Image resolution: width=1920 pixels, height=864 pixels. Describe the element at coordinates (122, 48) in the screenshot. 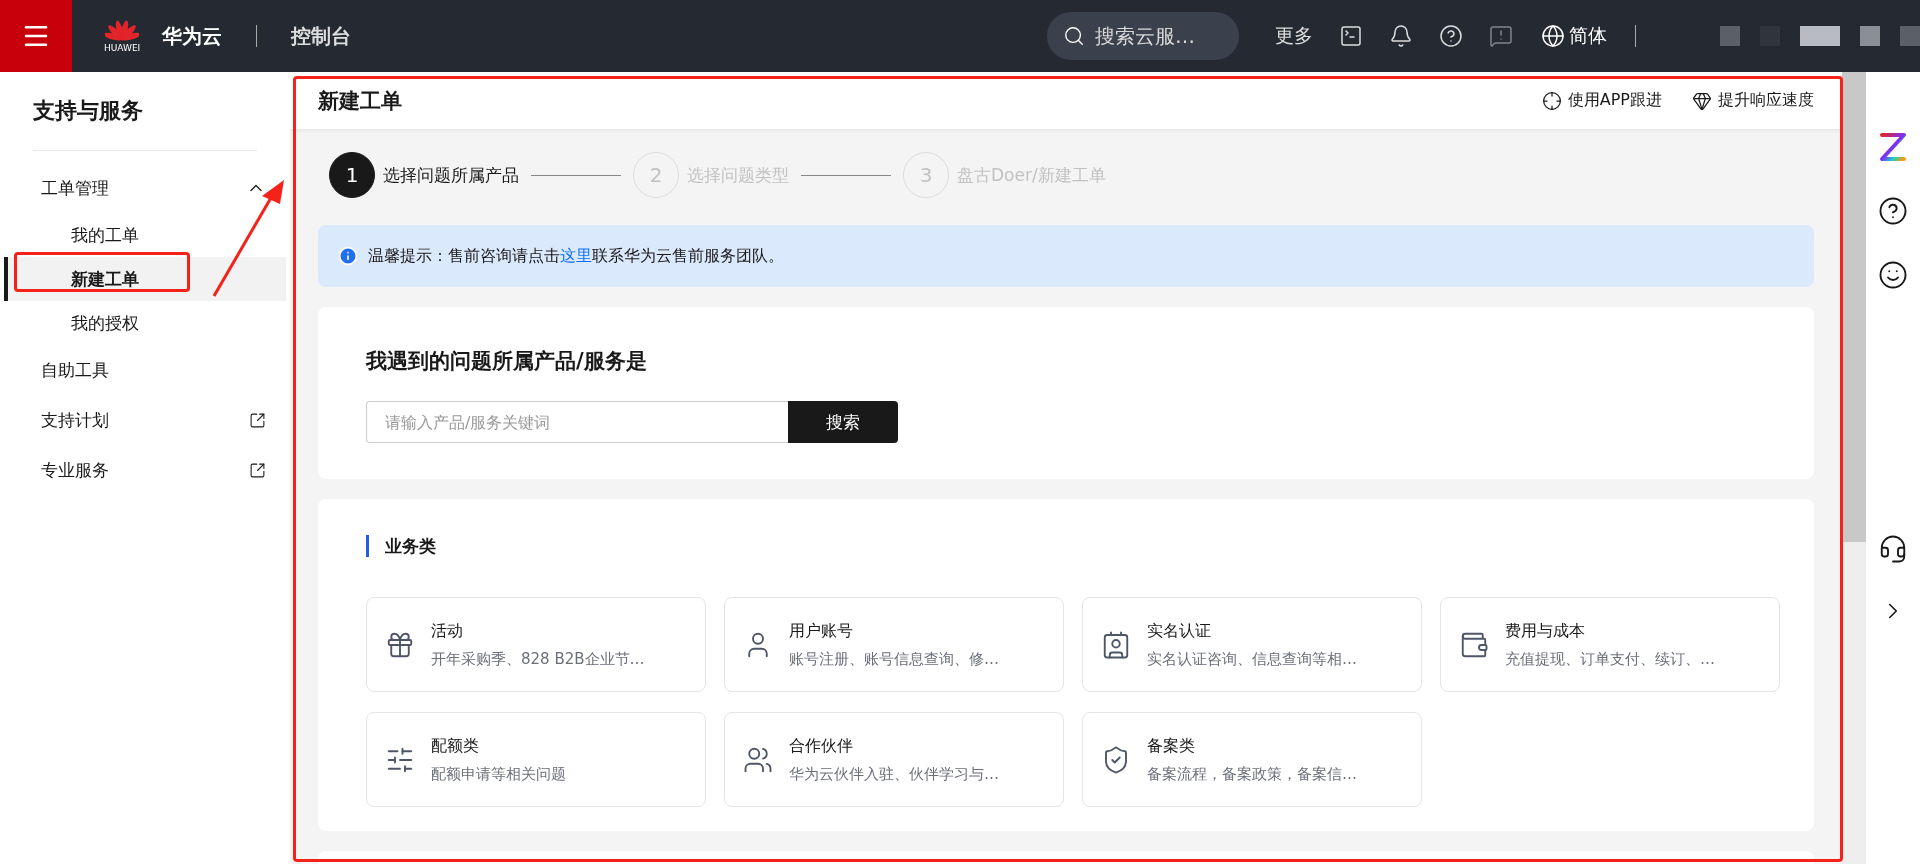

I see `logo-text: HUAWEI` at that location.